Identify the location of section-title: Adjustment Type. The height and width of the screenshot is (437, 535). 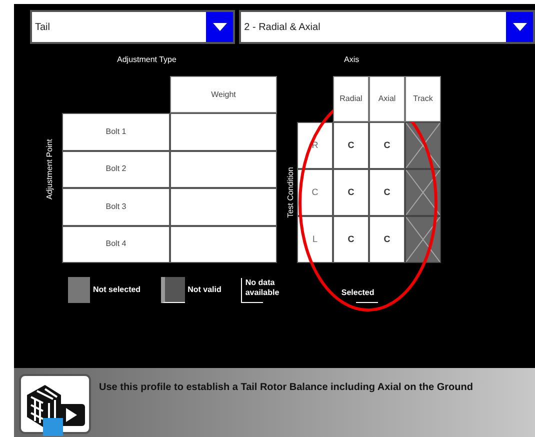
(147, 60).